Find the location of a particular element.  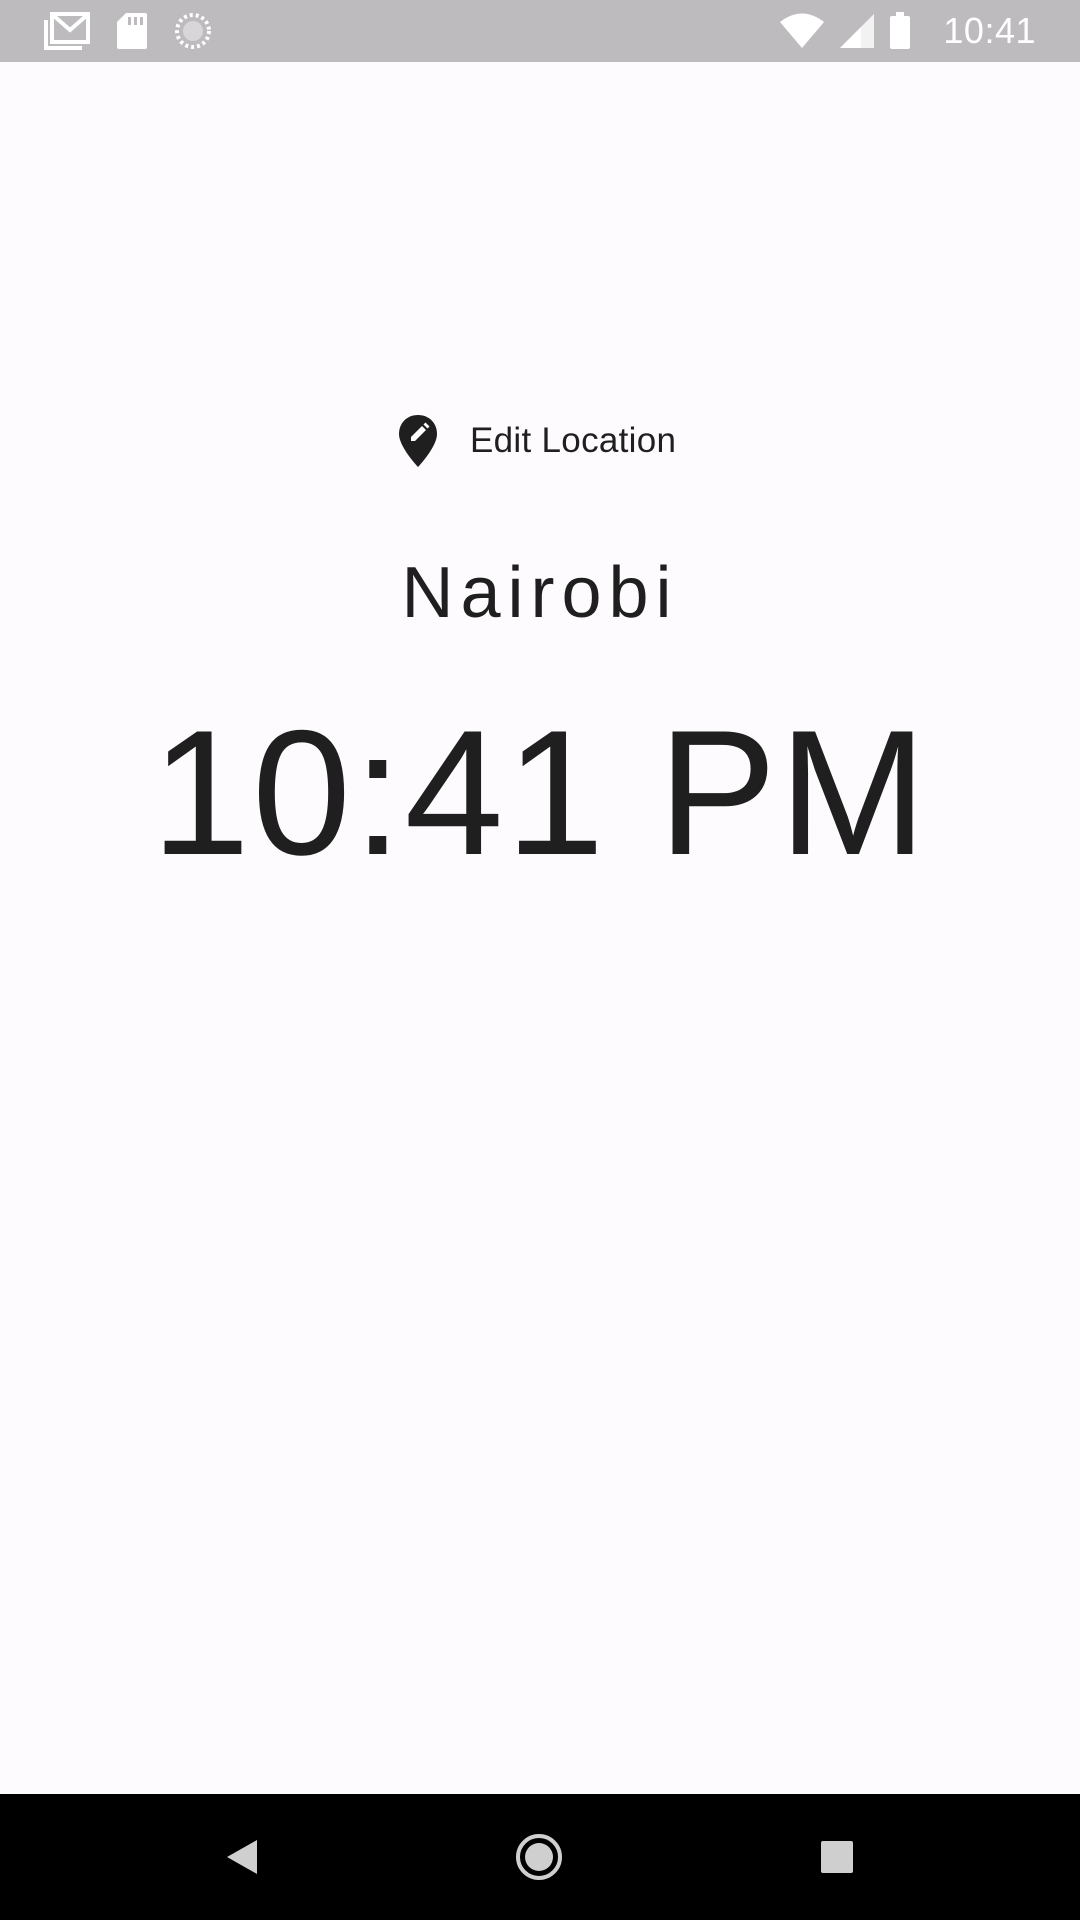

recents-icon is located at coordinates (837, 1857).